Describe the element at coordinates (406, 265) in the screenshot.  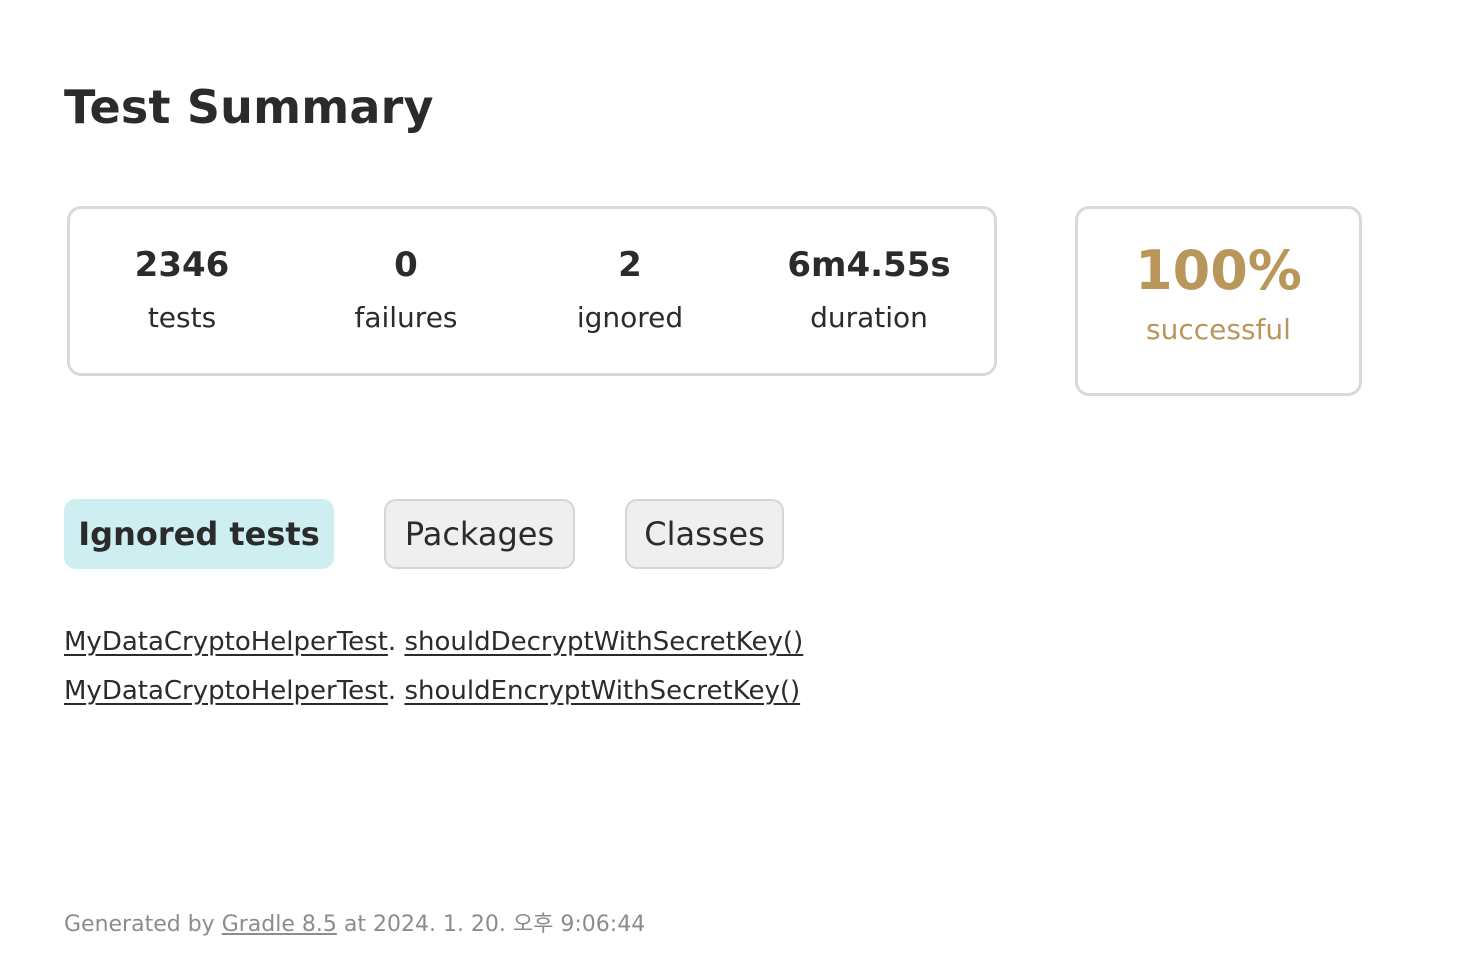
I see `stat-value: 0` at that location.